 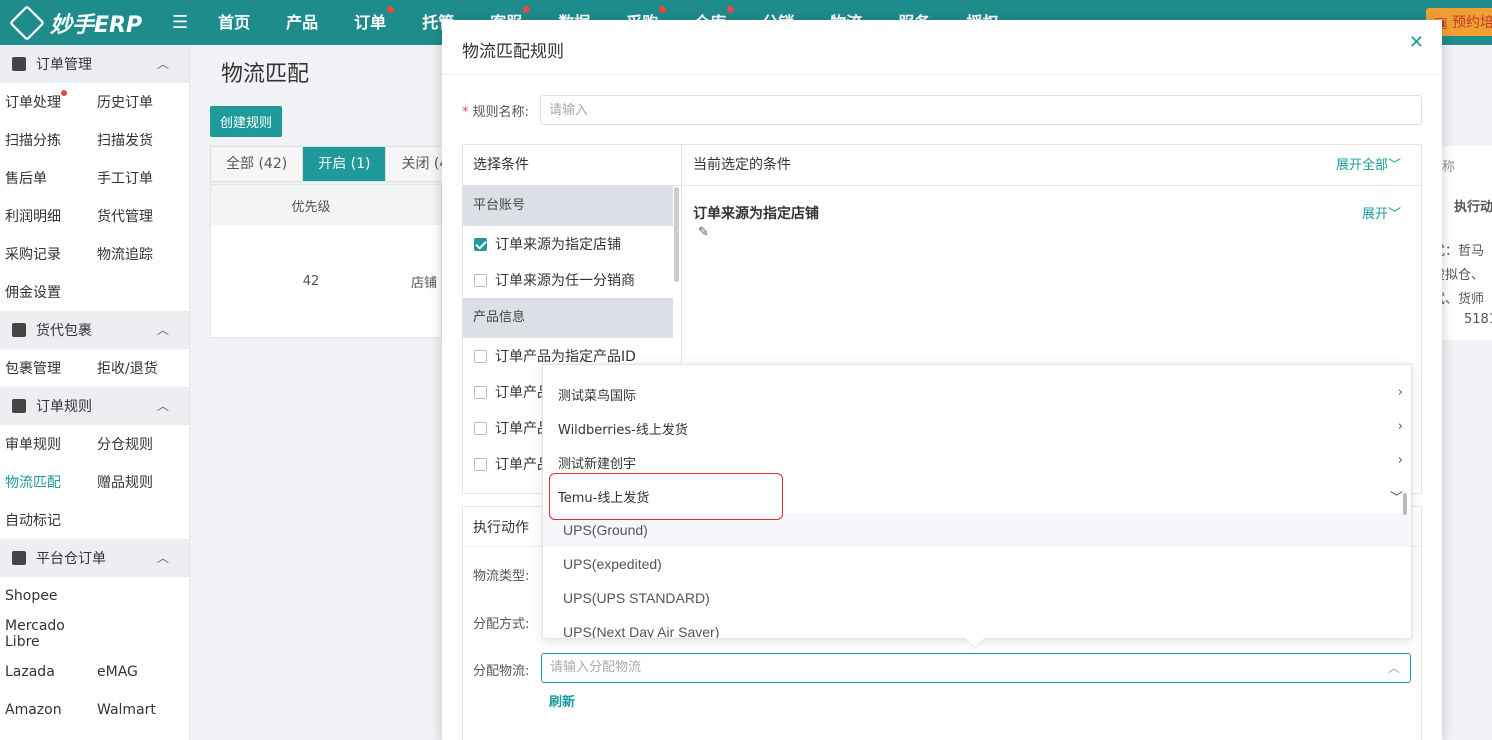 I want to click on sidebar-group: 订单规则 ︿, so click(x=94, y=406).